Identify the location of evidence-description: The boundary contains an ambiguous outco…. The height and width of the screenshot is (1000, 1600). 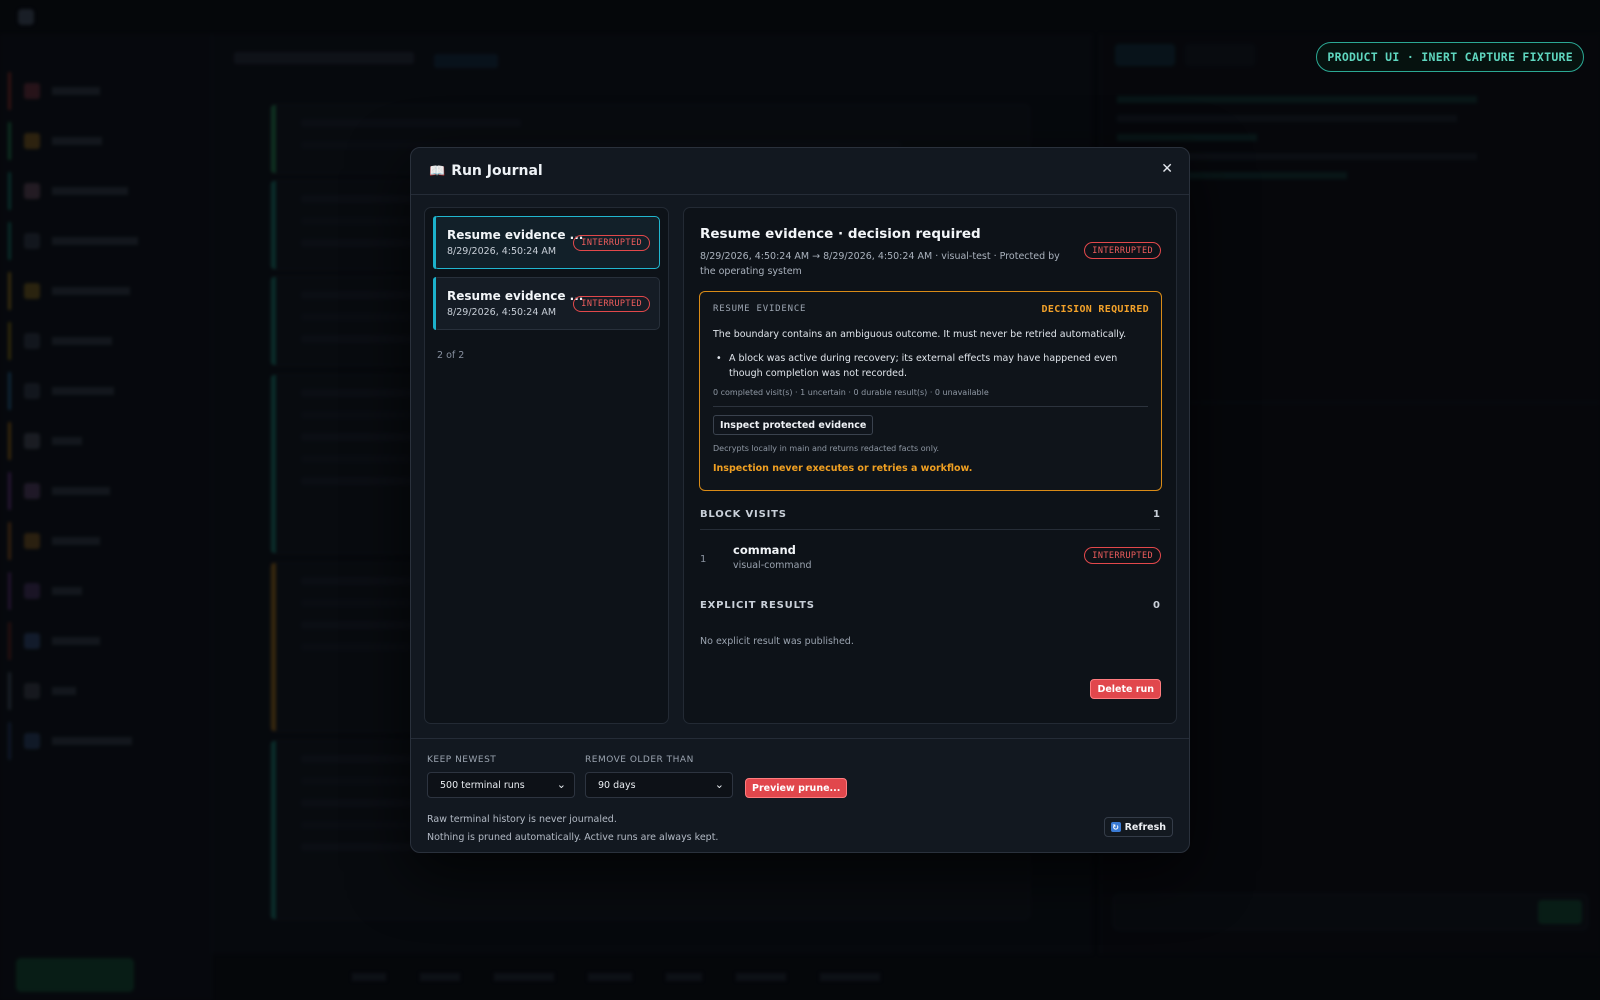
(920, 334).